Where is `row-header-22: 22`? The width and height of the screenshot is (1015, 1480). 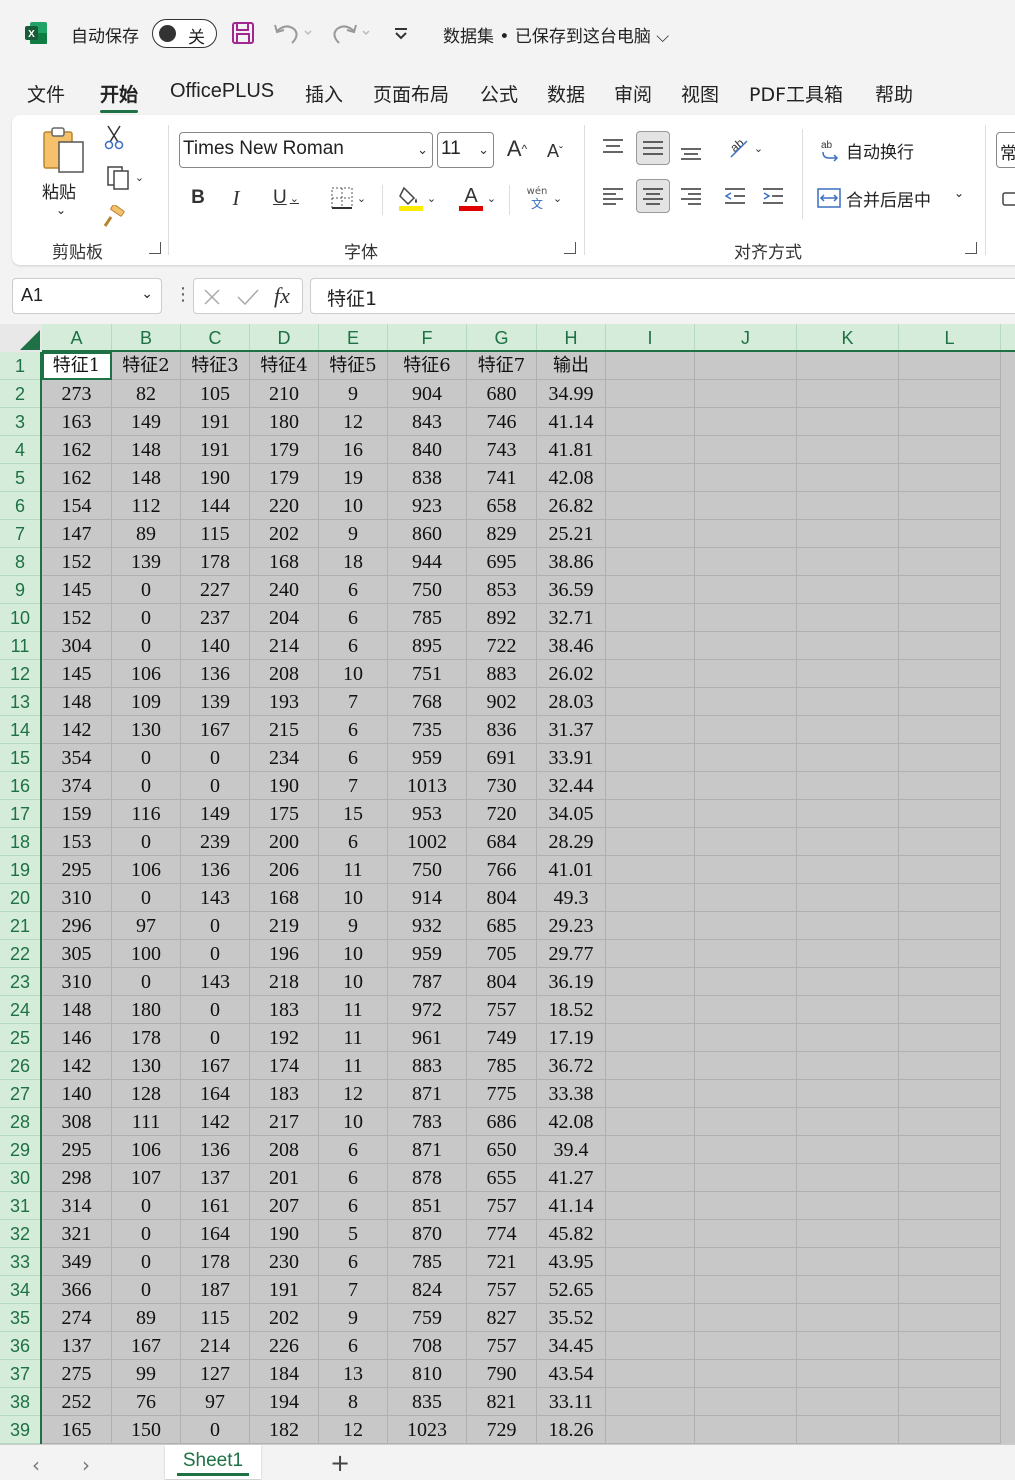
row-header-22: 22 is located at coordinates (20, 954).